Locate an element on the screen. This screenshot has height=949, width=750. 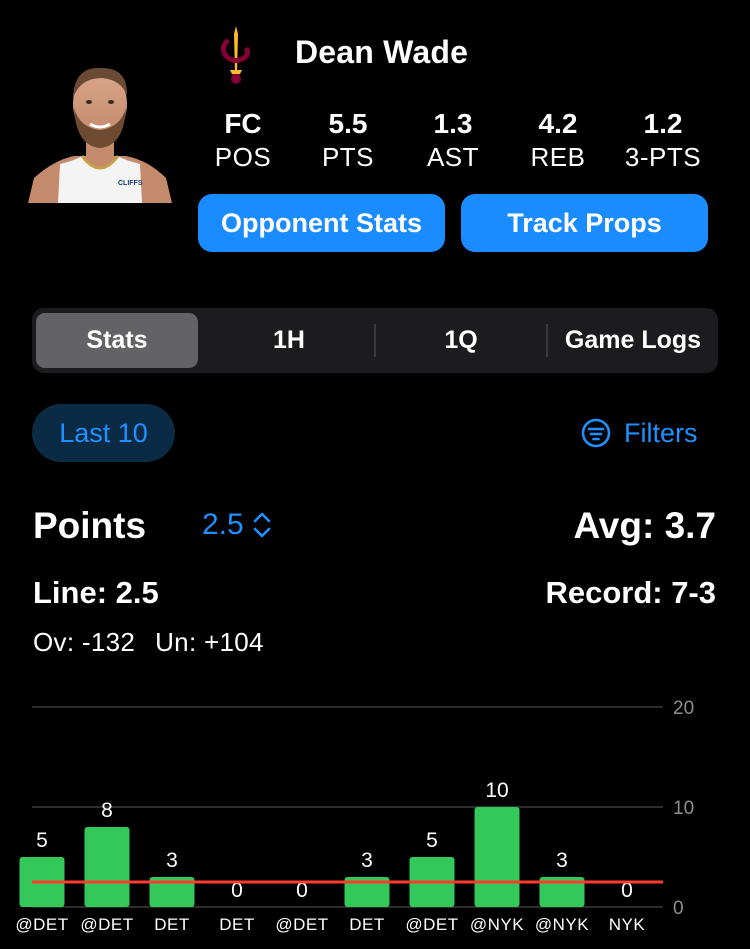
player-name: Dean Wade is located at coordinates (382, 52).